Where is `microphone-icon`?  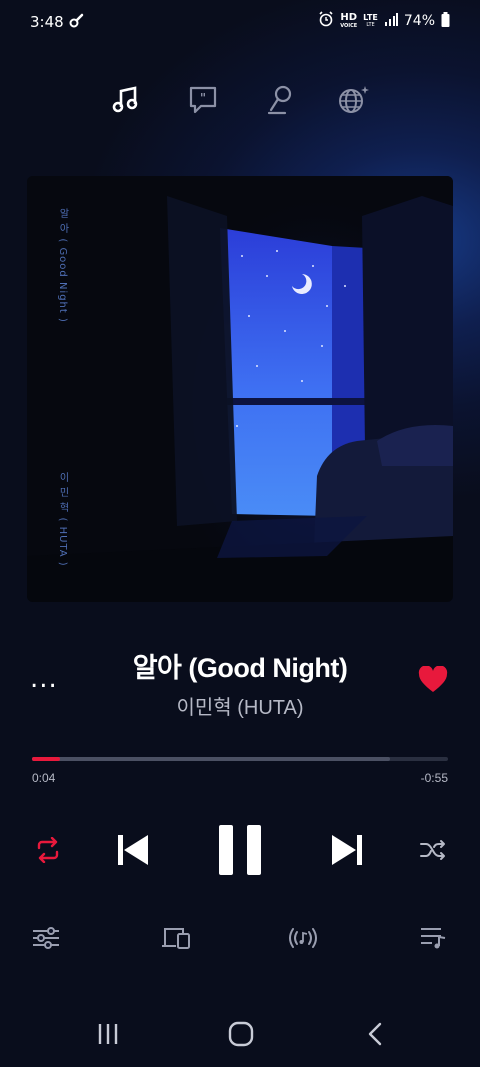
microphone-icon is located at coordinates (280, 102).